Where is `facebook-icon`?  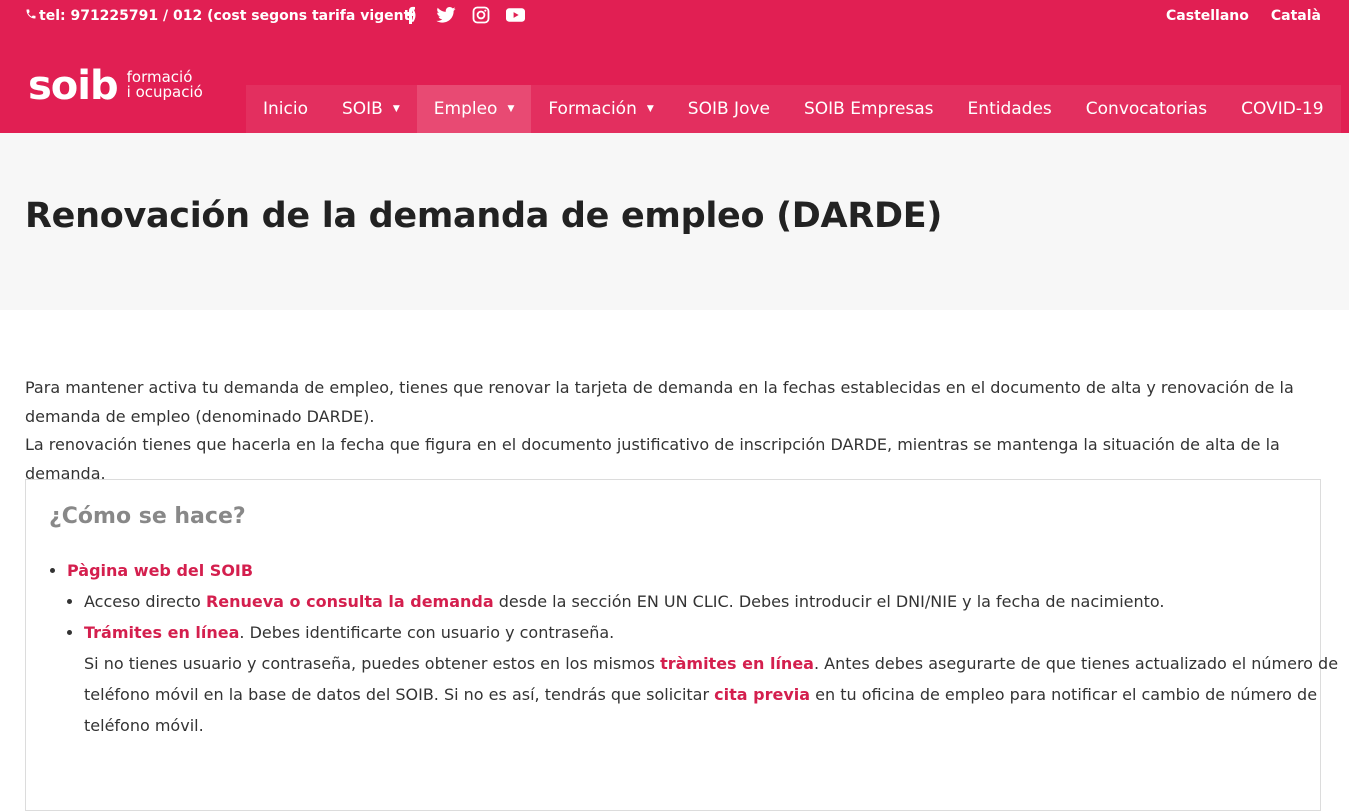 facebook-icon is located at coordinates (410, 15).